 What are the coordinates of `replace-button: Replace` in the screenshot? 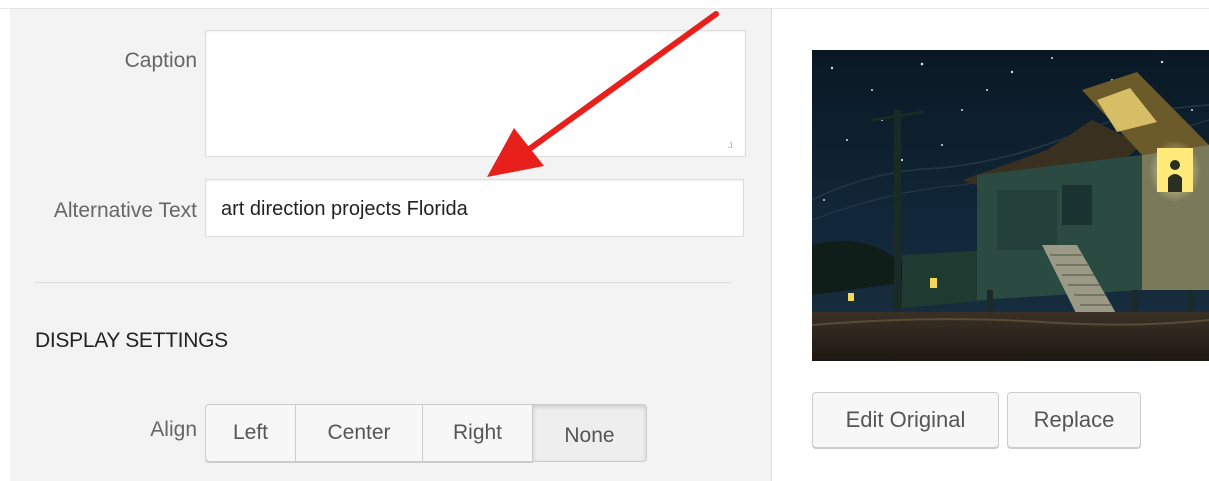 It's located at (1074, 420).